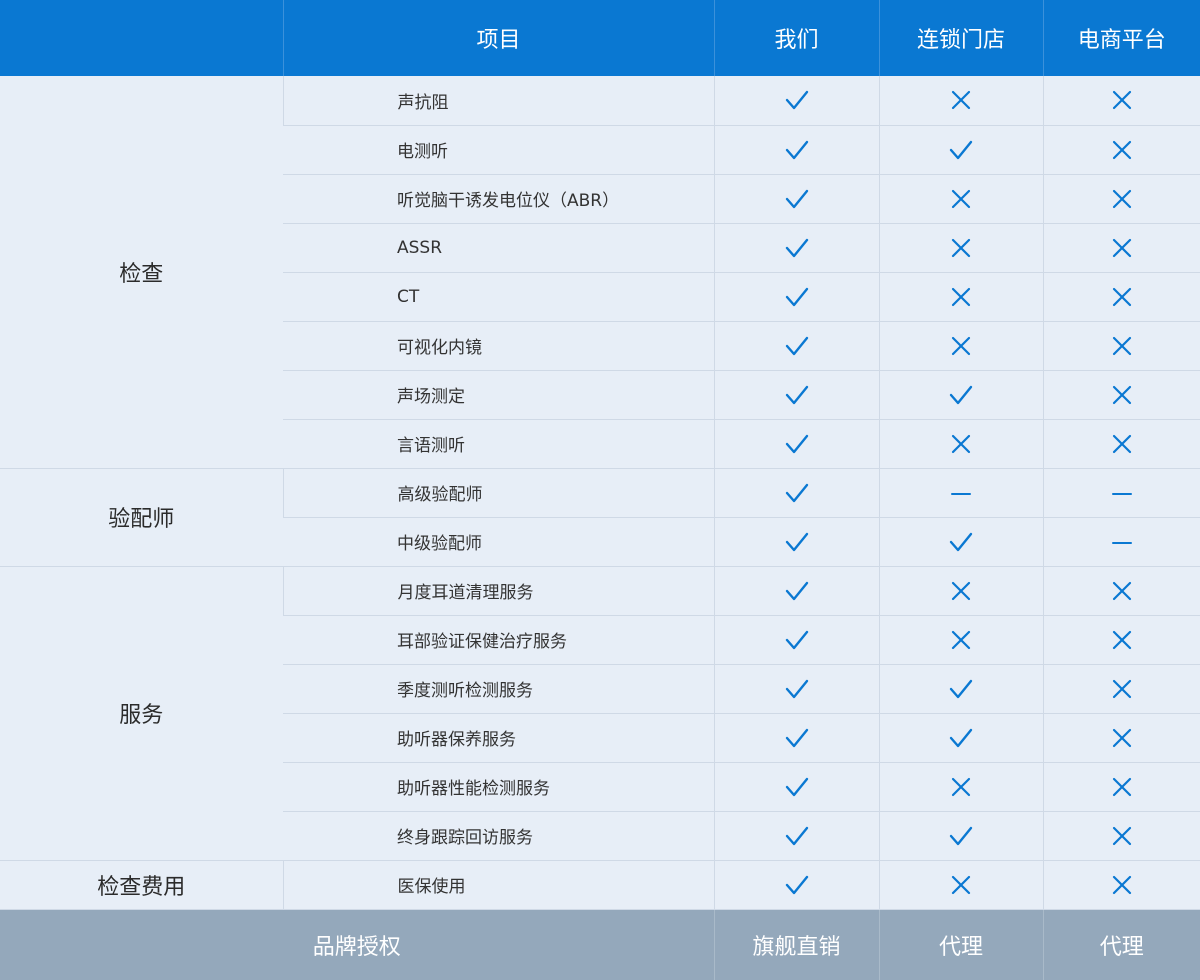  What do you see at coordinates (498, 542) in the screenshot?
I see `item-cell: 中级验配师` at bounding box center [498, 542].